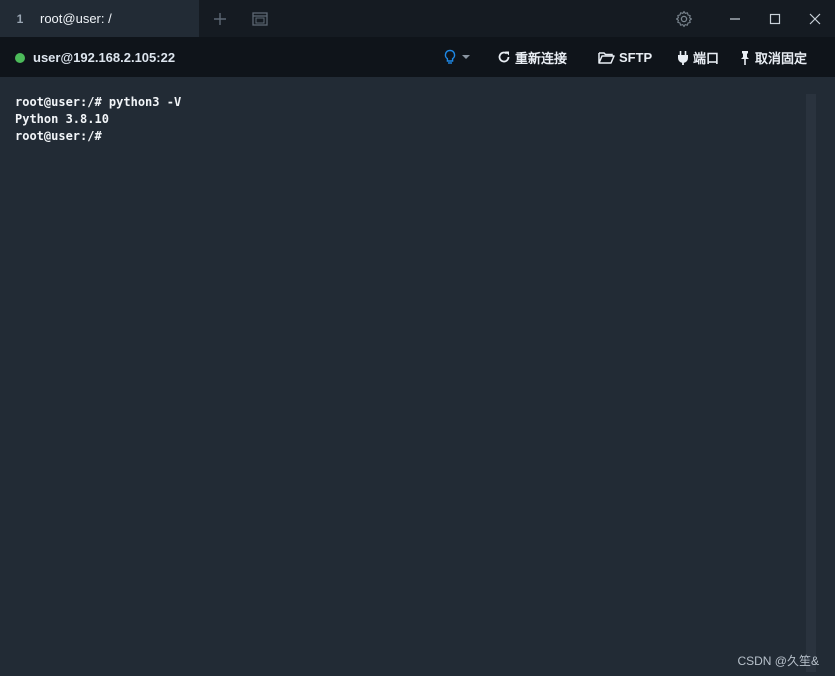 This screenshot has width=835, height=676. I want to click on new-window-button, so click(260, 18).